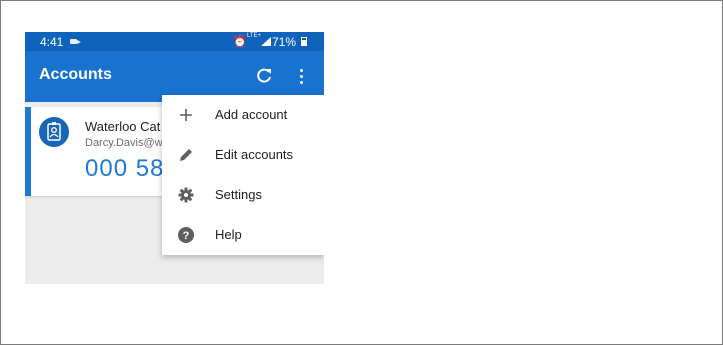 The width and height of the screenshot is (723, 345). What do you see at coordinates (251, 114) in the screenshot?
I see `menu-item-label: Add account` at bounding box center [251, 114].